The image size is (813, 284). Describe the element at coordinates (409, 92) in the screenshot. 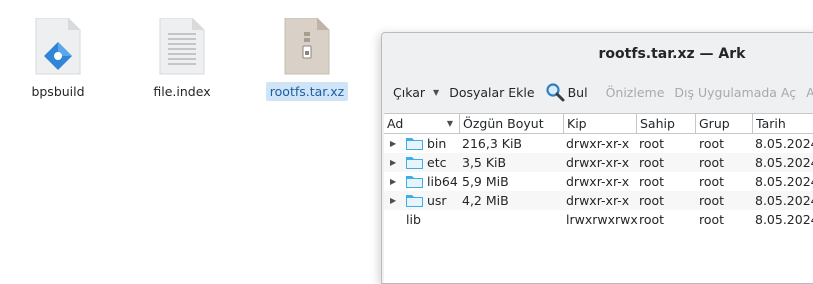

I see `extract-label: Çıkar` at that location.